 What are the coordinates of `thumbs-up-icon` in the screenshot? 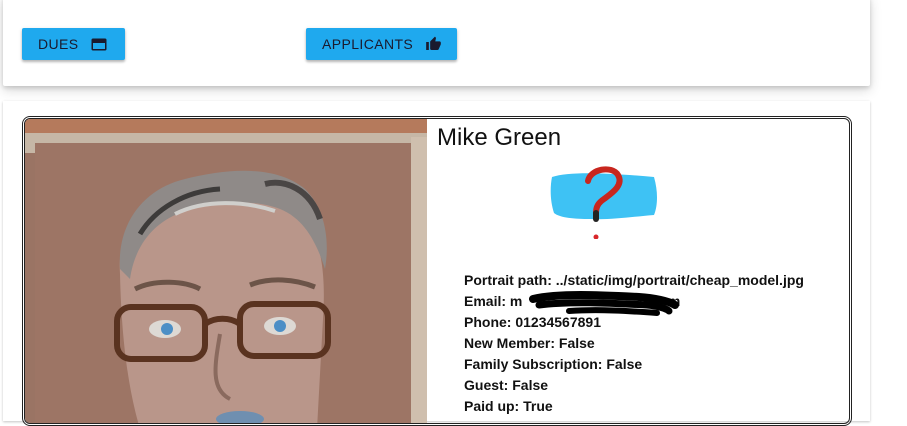 It's located at (433, 44).